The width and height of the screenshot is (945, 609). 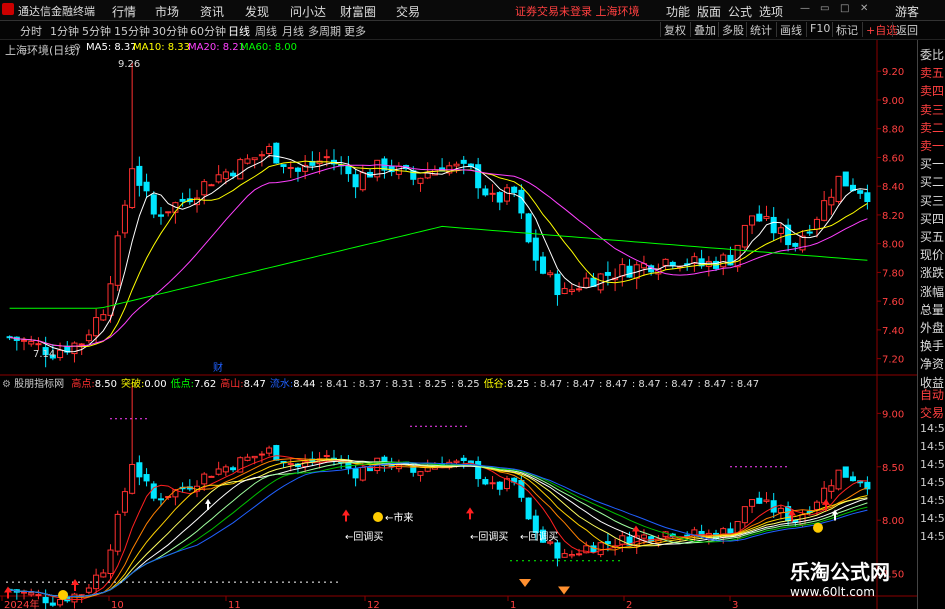 What do you see at coordinates (932, 200) in the screenshot?
I see `quote-label: 买三` at bounding box center [932, 200].